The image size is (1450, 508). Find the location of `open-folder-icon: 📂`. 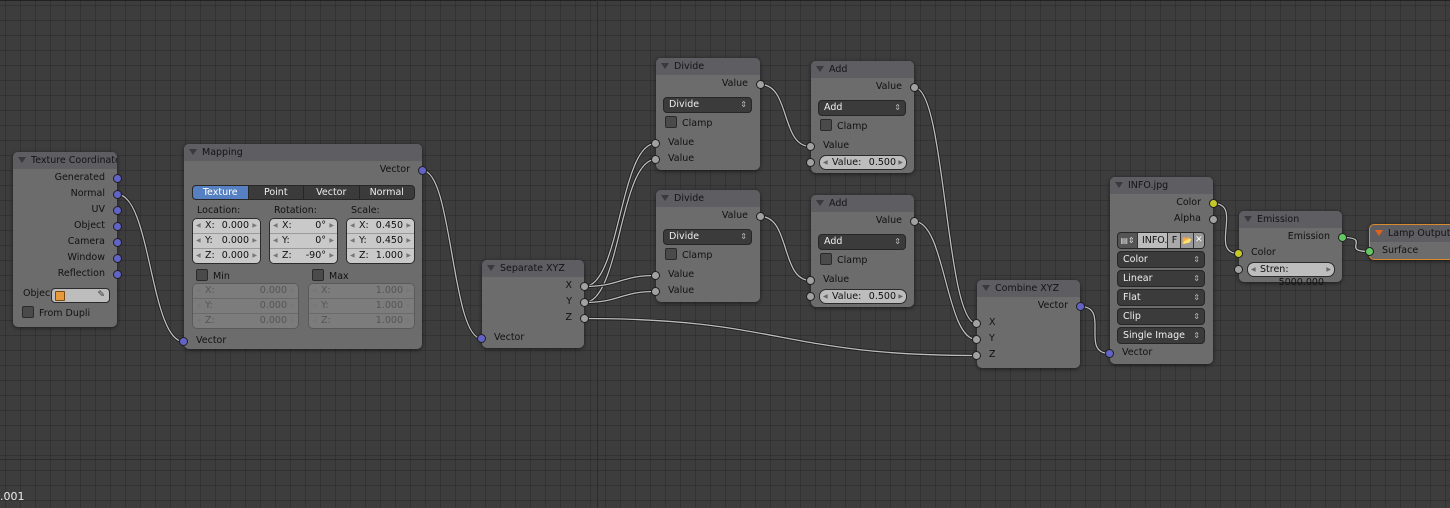

open-folder-icon: 📂 is located at coordinates (1186, 240).